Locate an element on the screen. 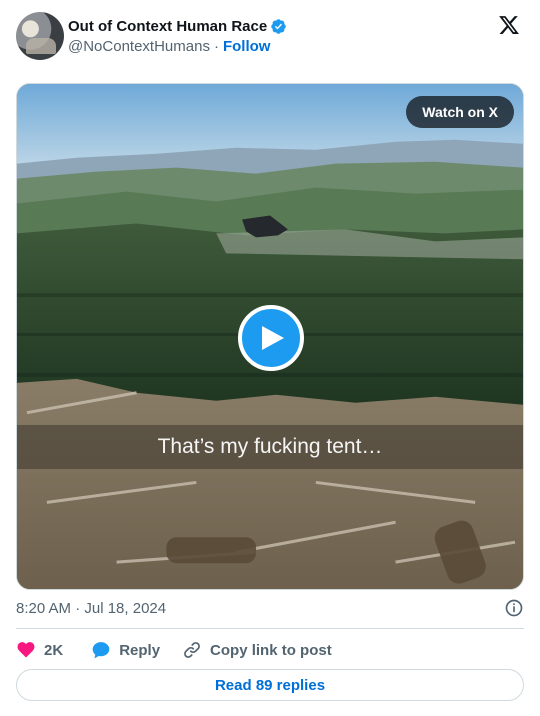 This screenshot has width=540, height=716. author-display-name: Out of Context Human Race is located at coordinates (167, 26).